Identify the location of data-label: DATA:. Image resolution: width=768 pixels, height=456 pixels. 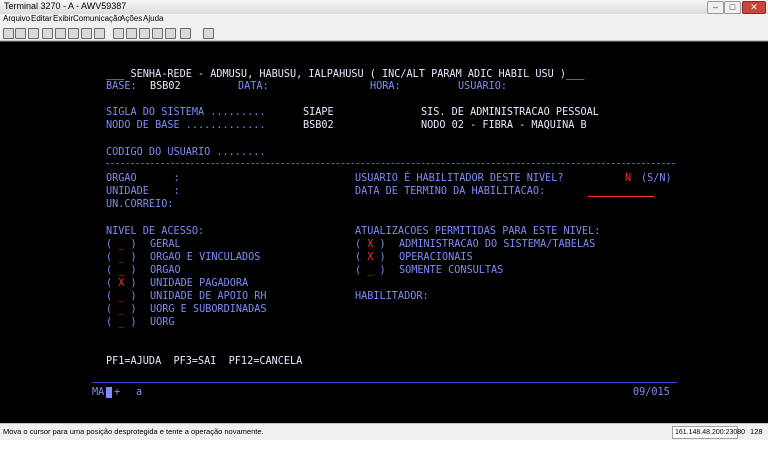
(253, 86).